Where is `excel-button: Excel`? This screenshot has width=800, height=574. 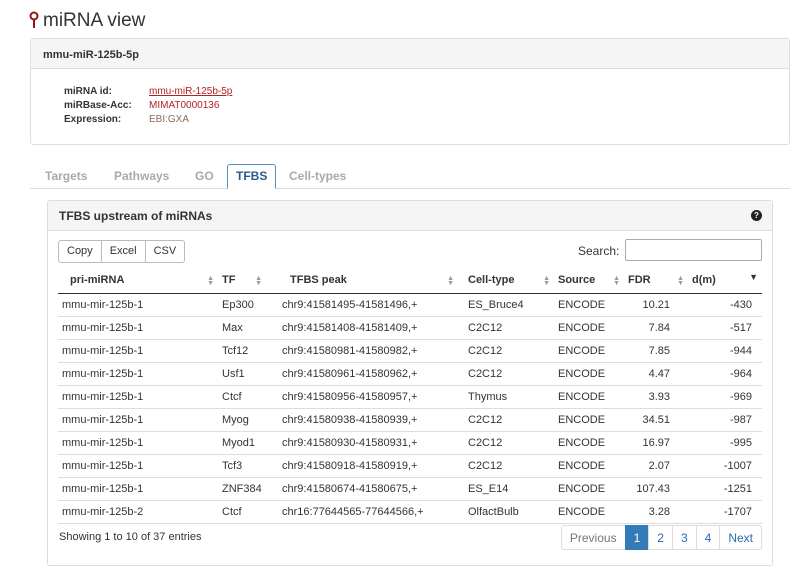 excel-button: Excel is located at coordinates (123, 251).